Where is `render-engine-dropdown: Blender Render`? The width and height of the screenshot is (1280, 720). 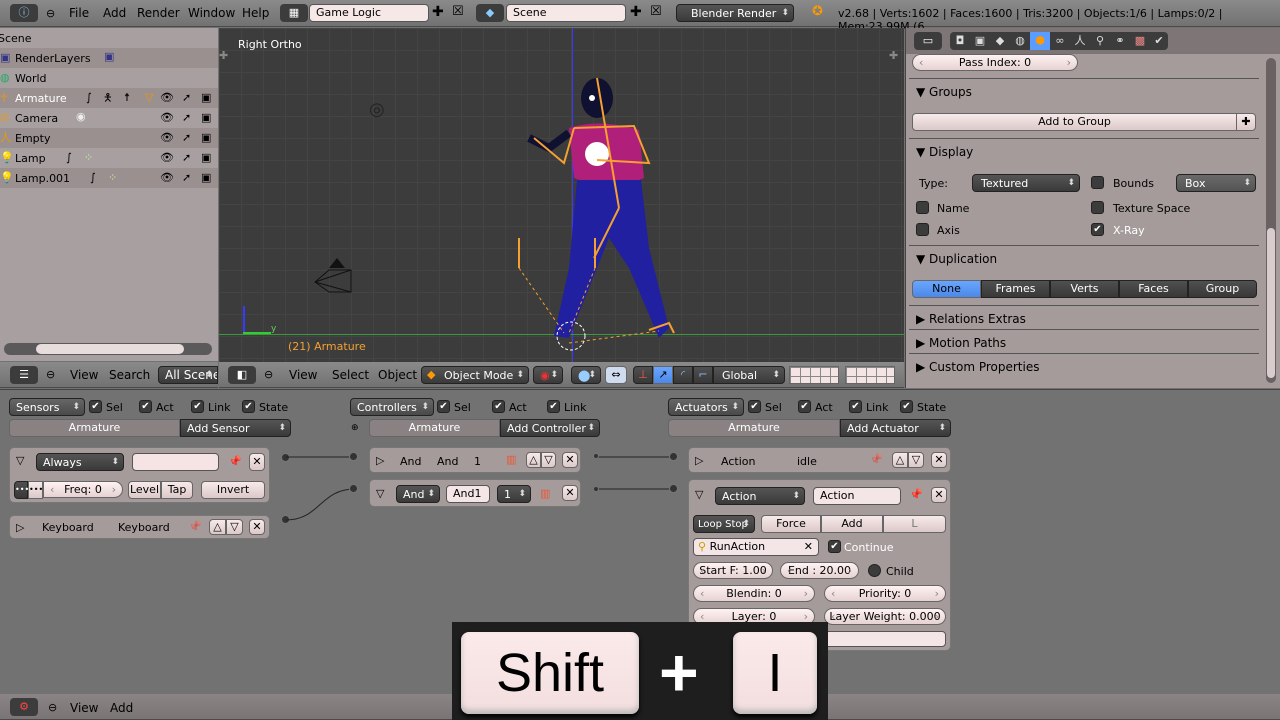 render-engine-dropdown: Blender Render is located at coordinates (735, 13).